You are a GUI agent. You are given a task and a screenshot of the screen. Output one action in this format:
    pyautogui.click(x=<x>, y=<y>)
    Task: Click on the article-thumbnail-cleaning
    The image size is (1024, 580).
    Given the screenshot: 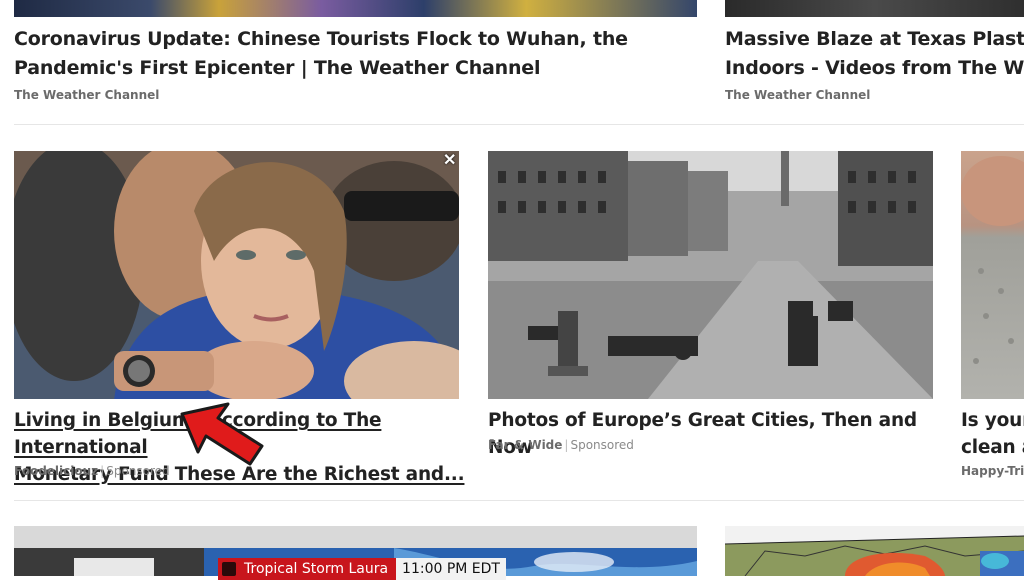 What is the action you would take?
    pyautogui.click(x=992, y=275)
    